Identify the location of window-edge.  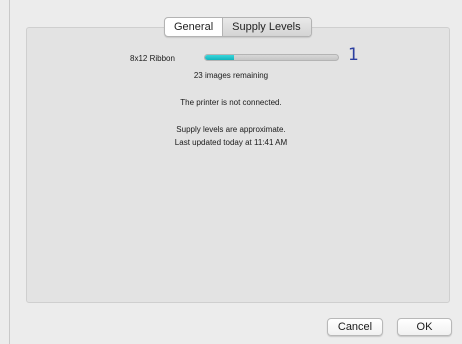
(9, 172).